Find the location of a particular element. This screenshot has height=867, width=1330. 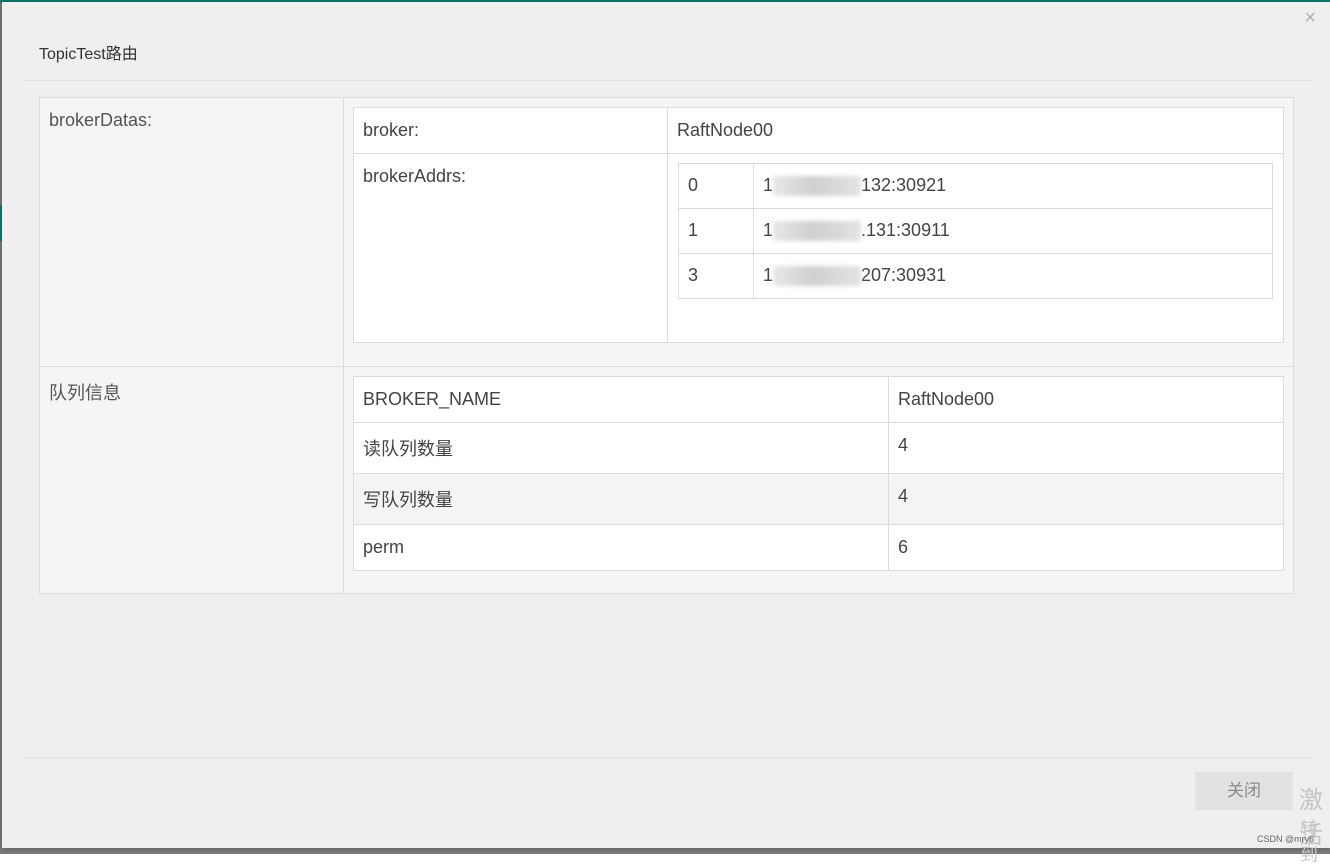

addr-index: 1 is located at coordinates (716, 231).